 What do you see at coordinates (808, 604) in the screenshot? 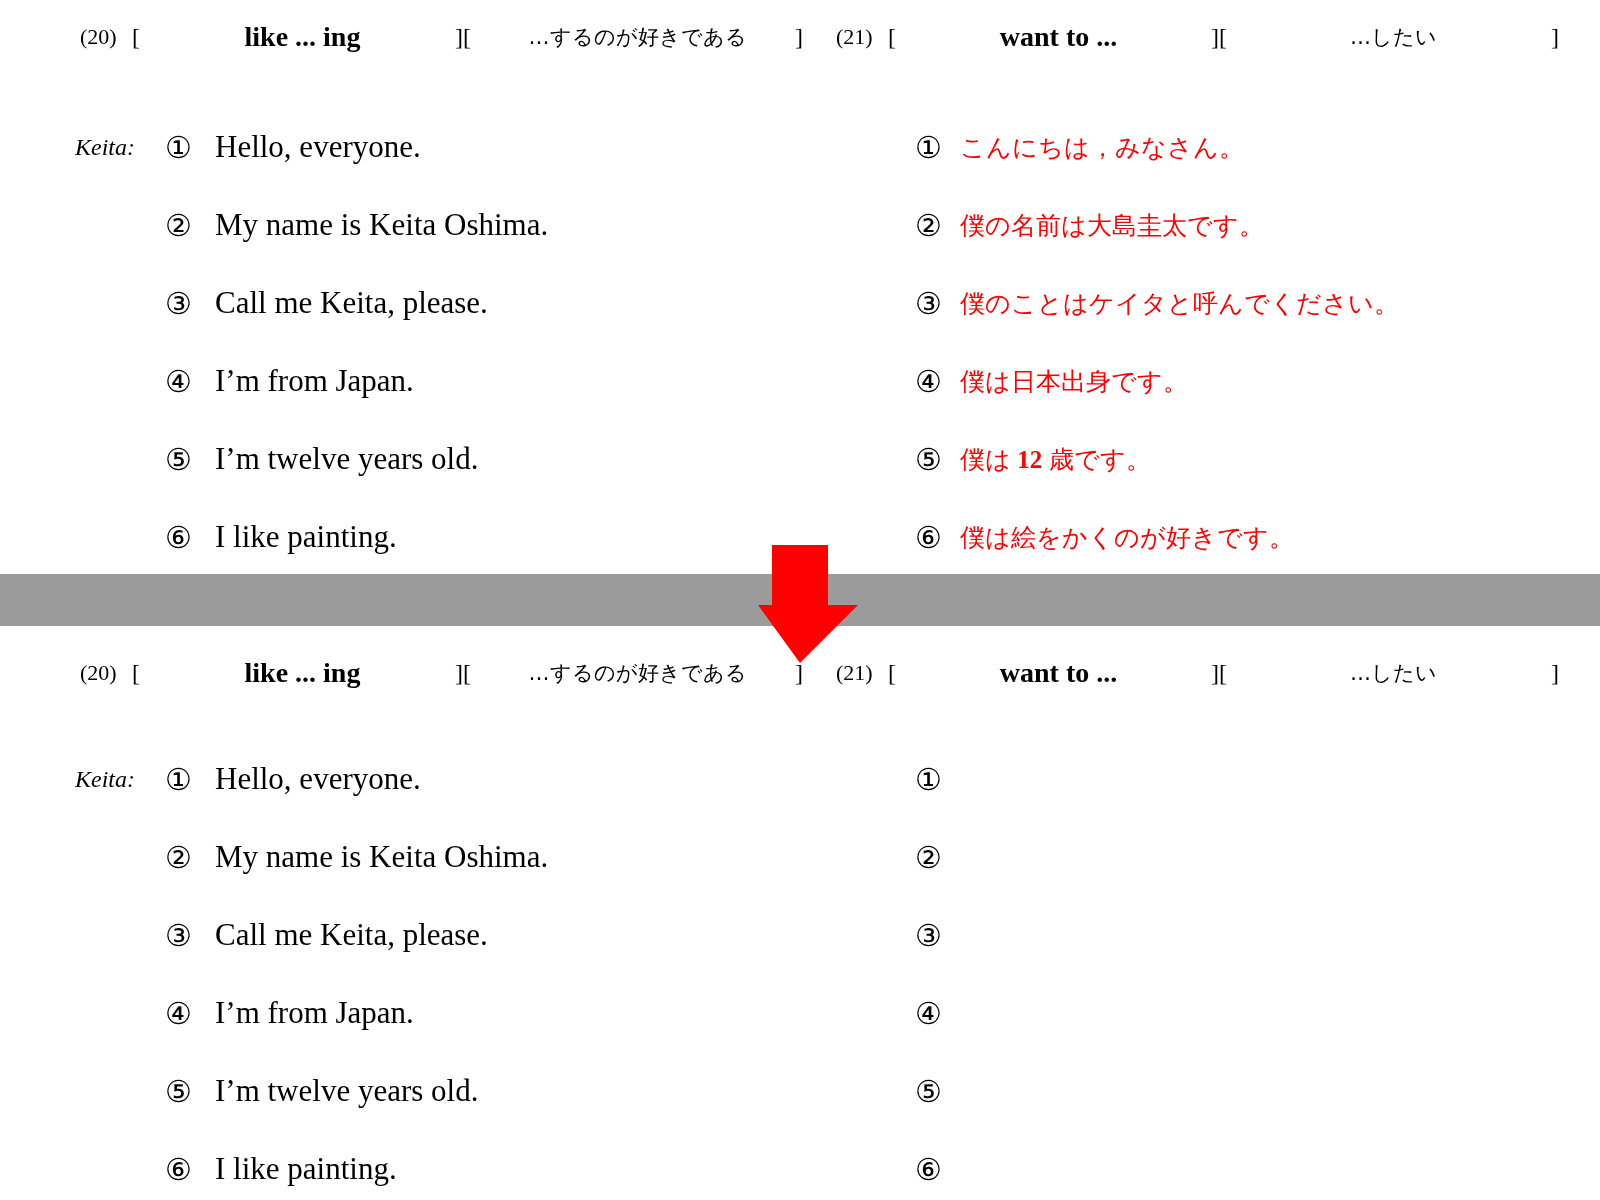
I see `down-arrow-icon` at bounding box center [808, 604].